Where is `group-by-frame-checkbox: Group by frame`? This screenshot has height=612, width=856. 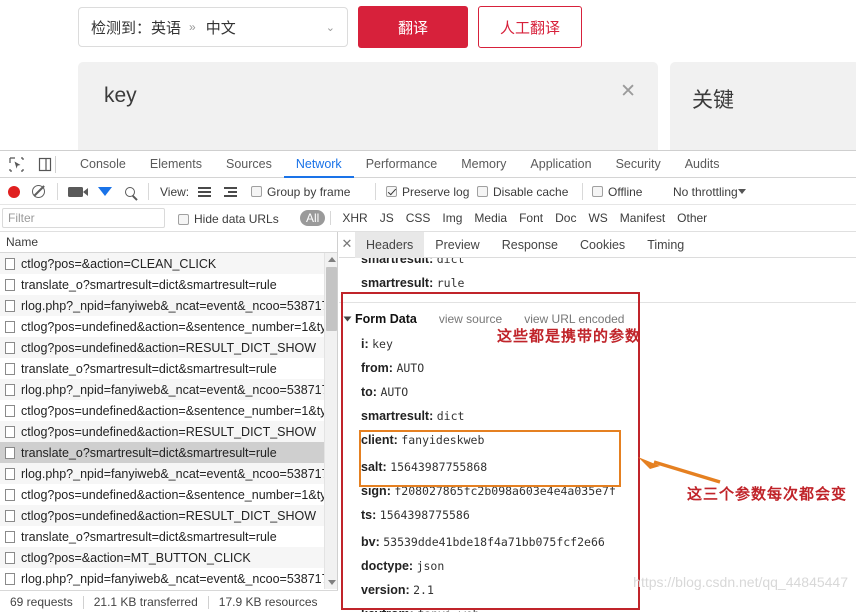 group-by-frame-checkbox: Group by frame is located at coordinates (300, 191).